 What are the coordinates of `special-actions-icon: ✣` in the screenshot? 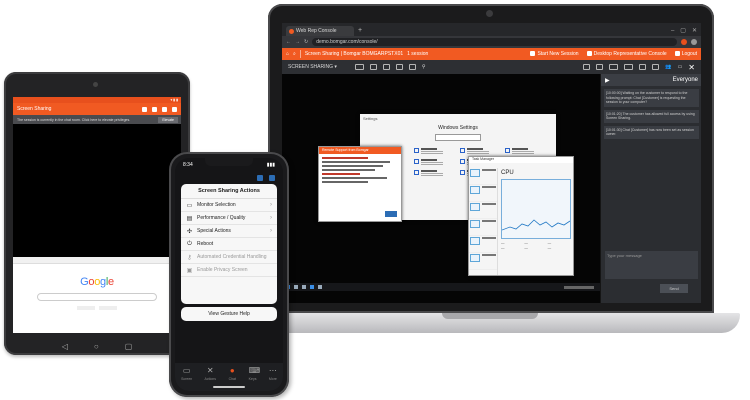 It's located at (189, 231).